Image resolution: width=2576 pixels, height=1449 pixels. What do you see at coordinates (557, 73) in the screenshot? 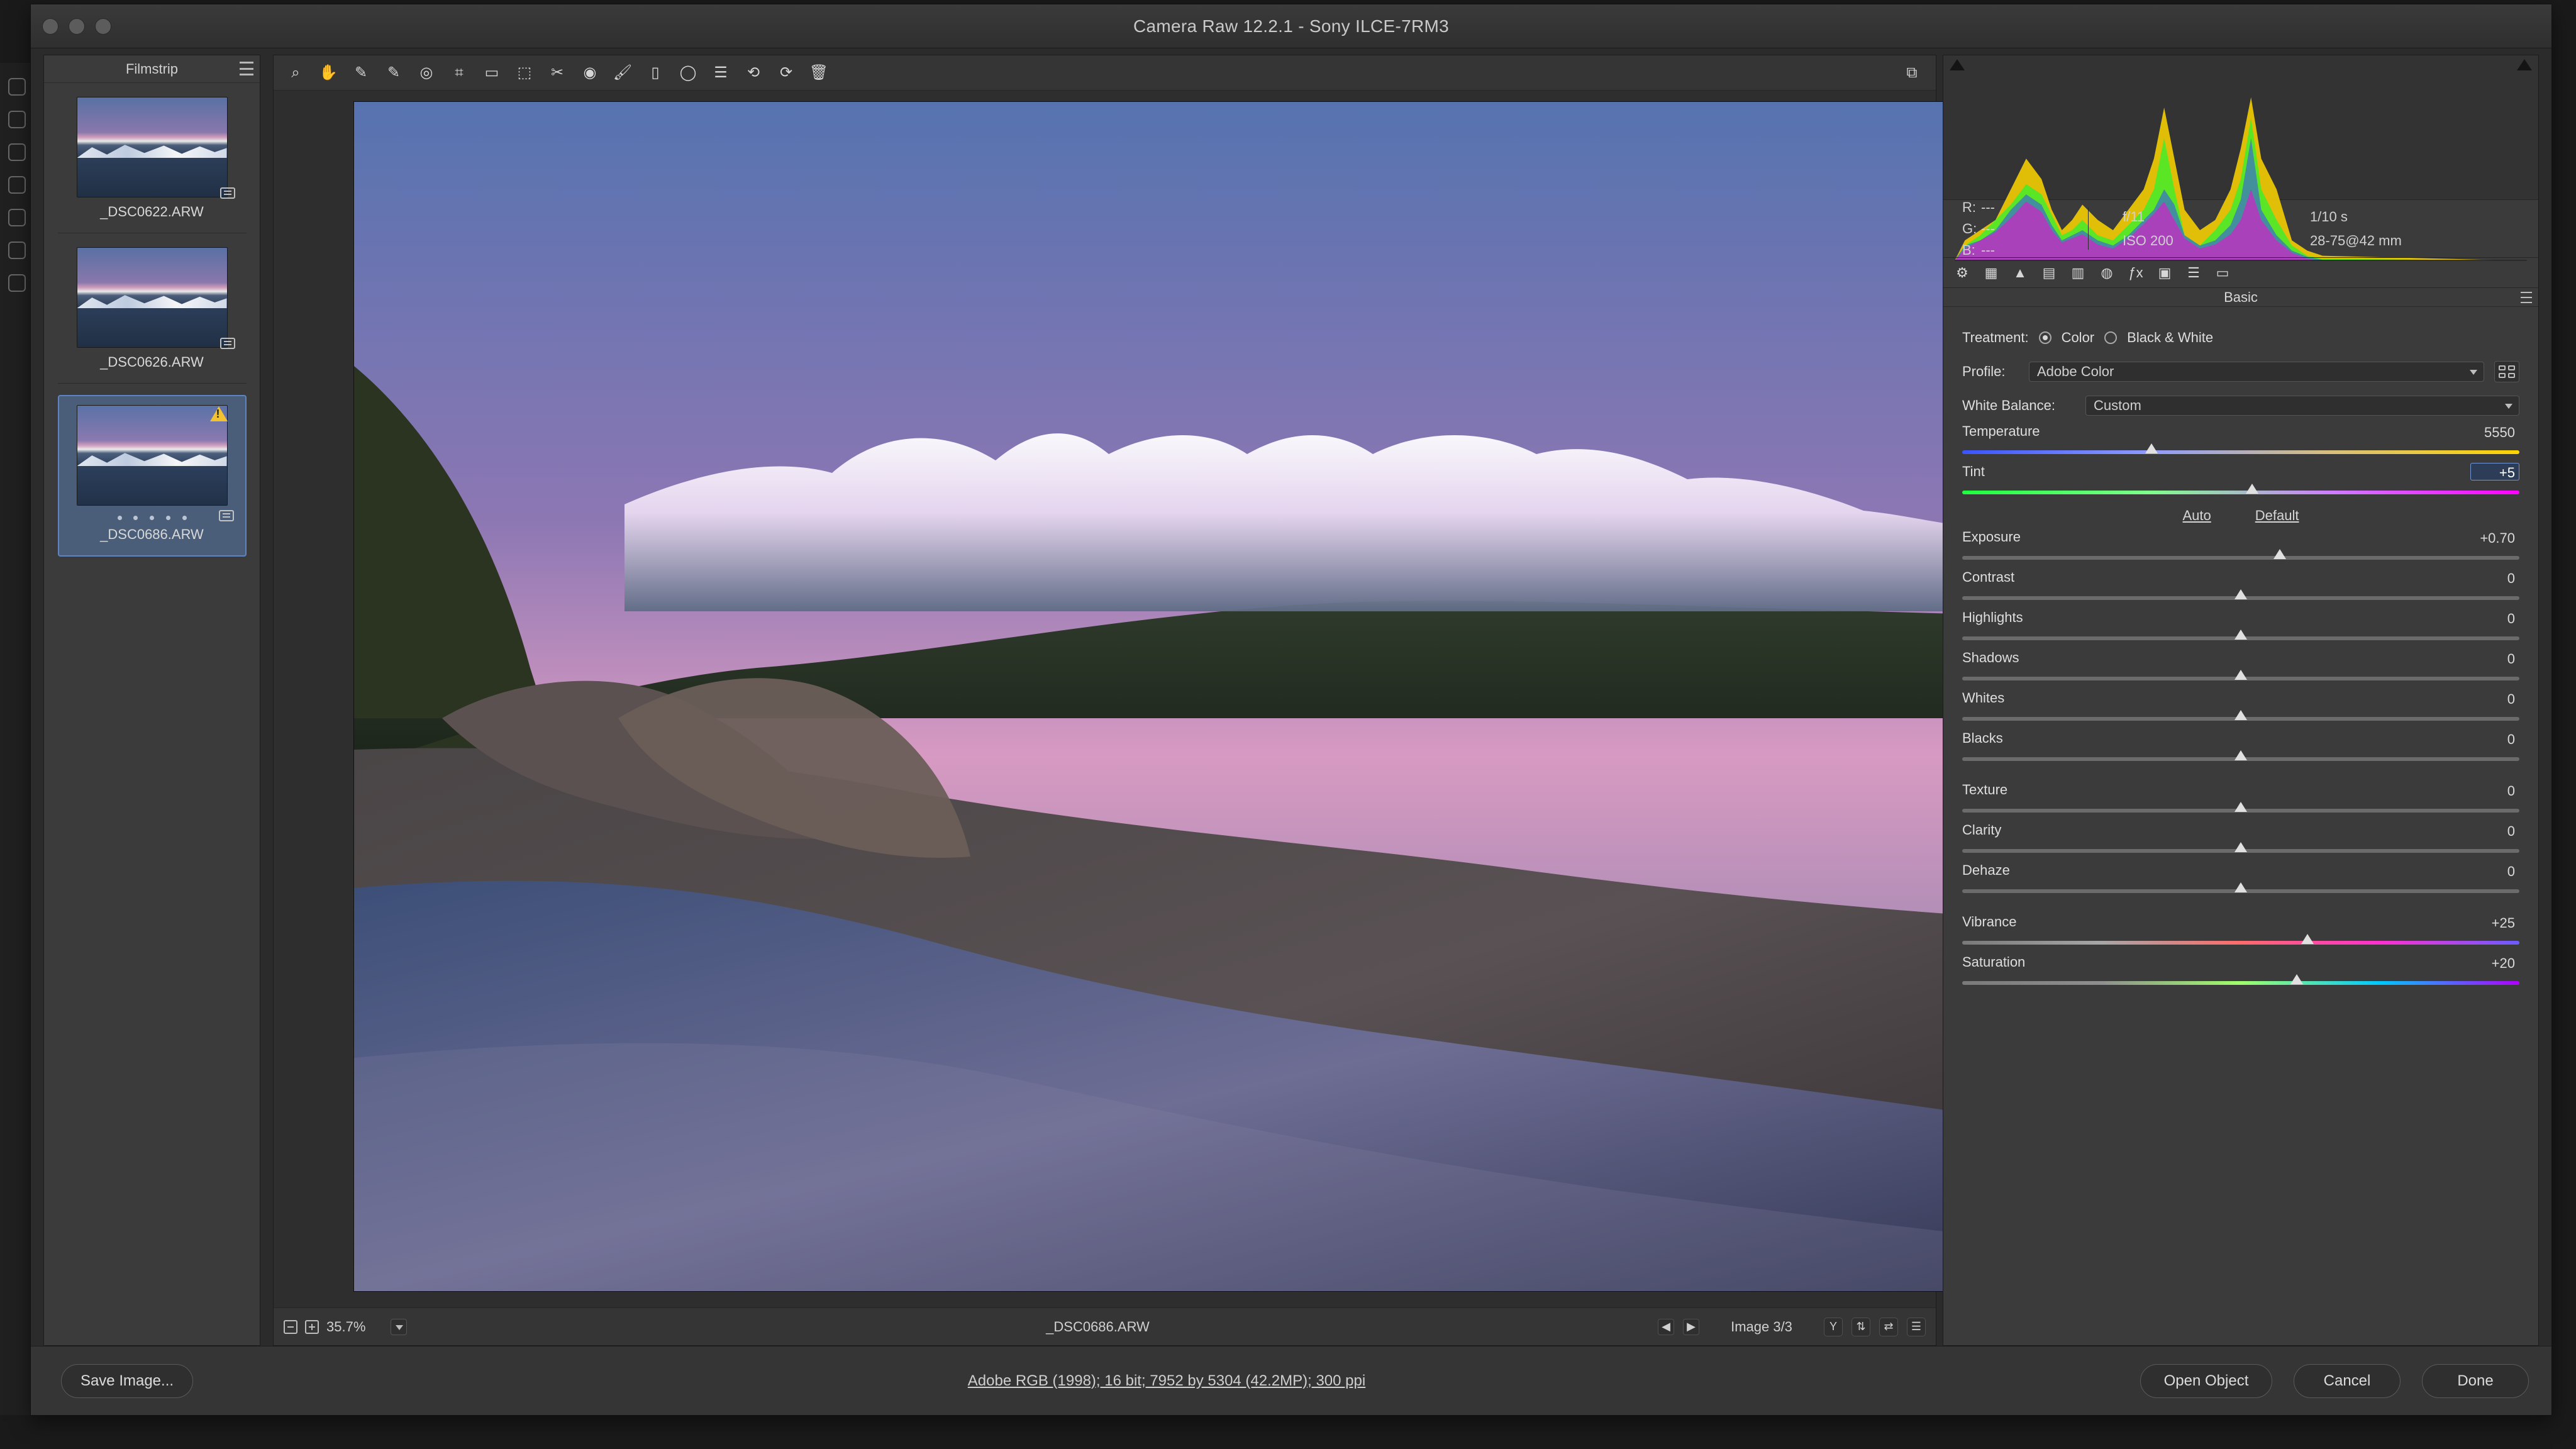
I see `spot-removal-icon: ✂` at bounding box center [557, 73].